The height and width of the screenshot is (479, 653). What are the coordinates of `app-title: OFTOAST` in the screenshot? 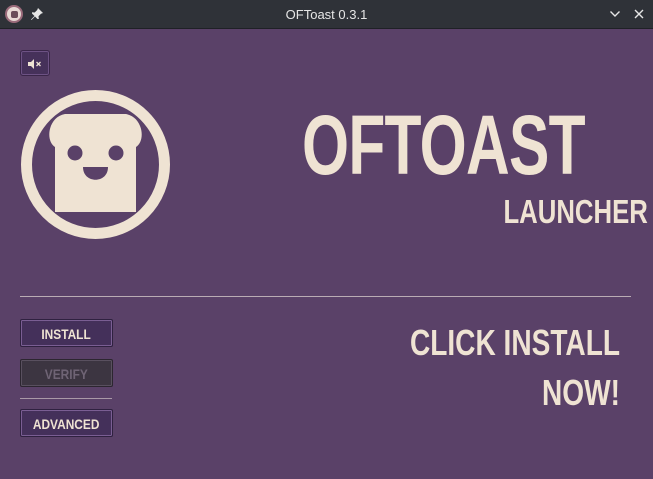 It's located at (444, 145).